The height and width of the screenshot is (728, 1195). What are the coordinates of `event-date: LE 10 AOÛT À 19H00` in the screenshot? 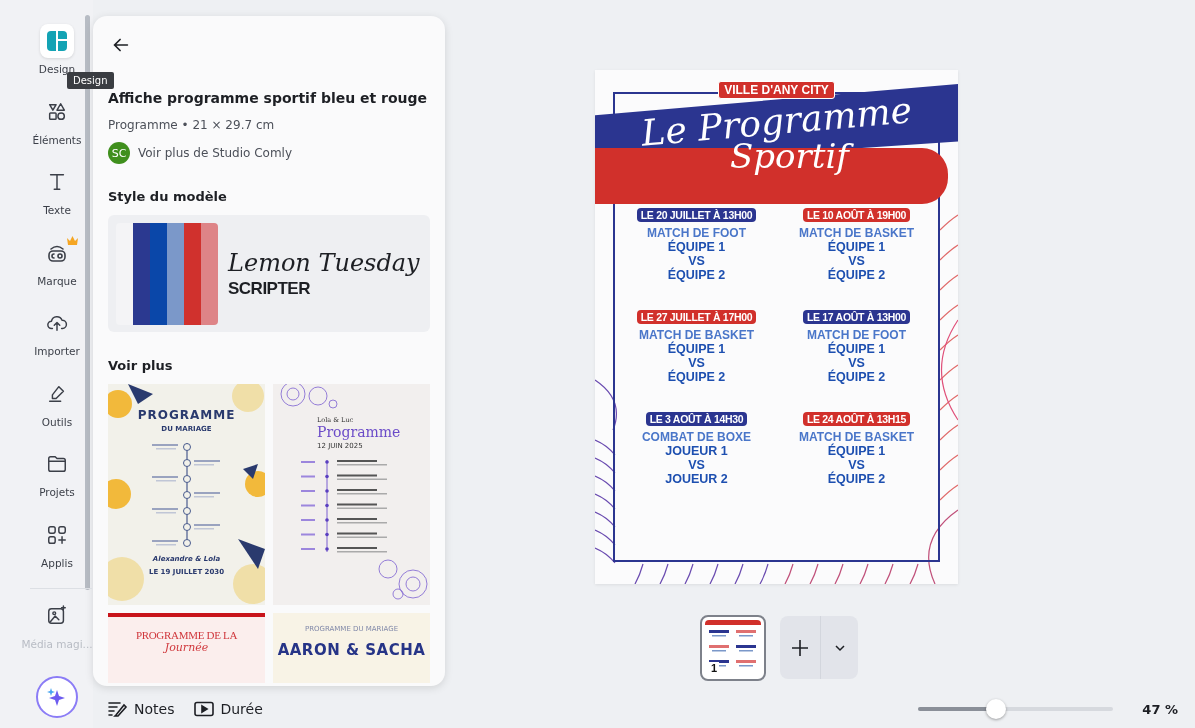 It's located at (856, 215).